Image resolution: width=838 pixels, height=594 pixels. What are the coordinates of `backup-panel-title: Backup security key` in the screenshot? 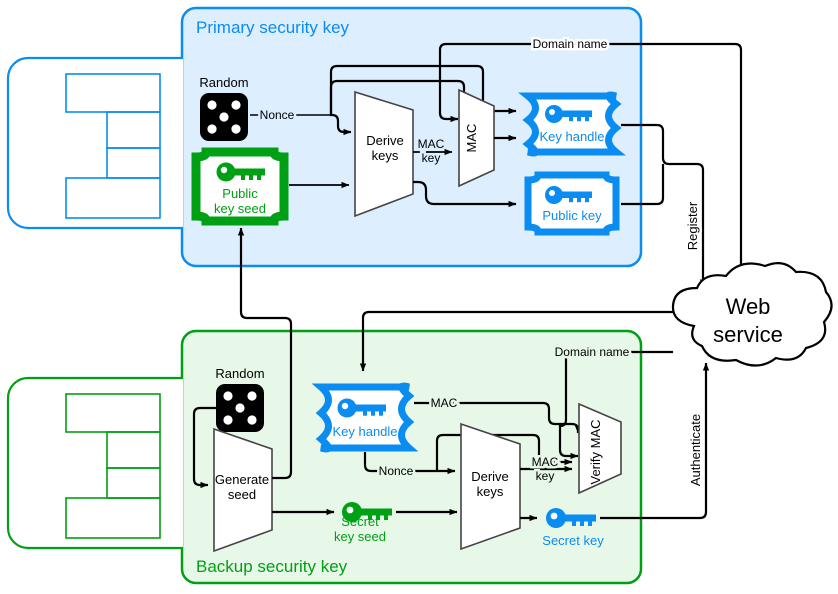 It's located at (272, 566).